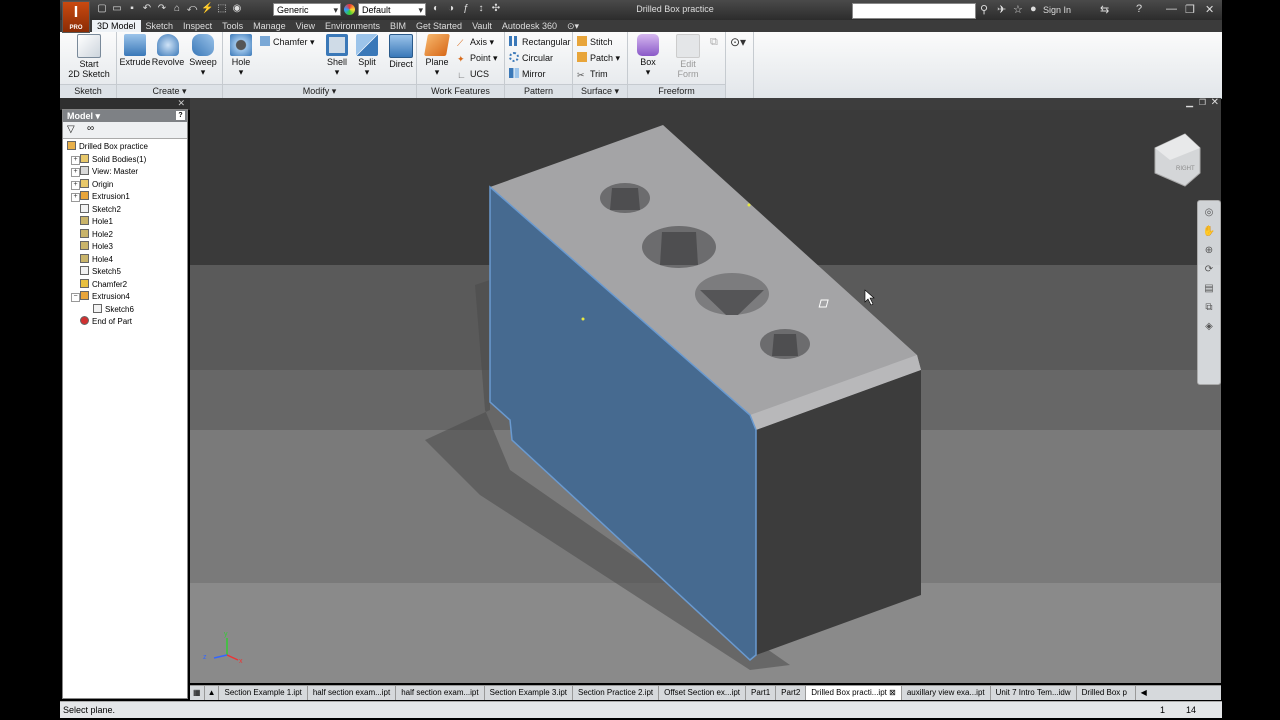 This screenshot has height=720, width=1280. I want to click on doc-tab-11: Unit 7 Intro Tem...idw, so click(1034, 693).